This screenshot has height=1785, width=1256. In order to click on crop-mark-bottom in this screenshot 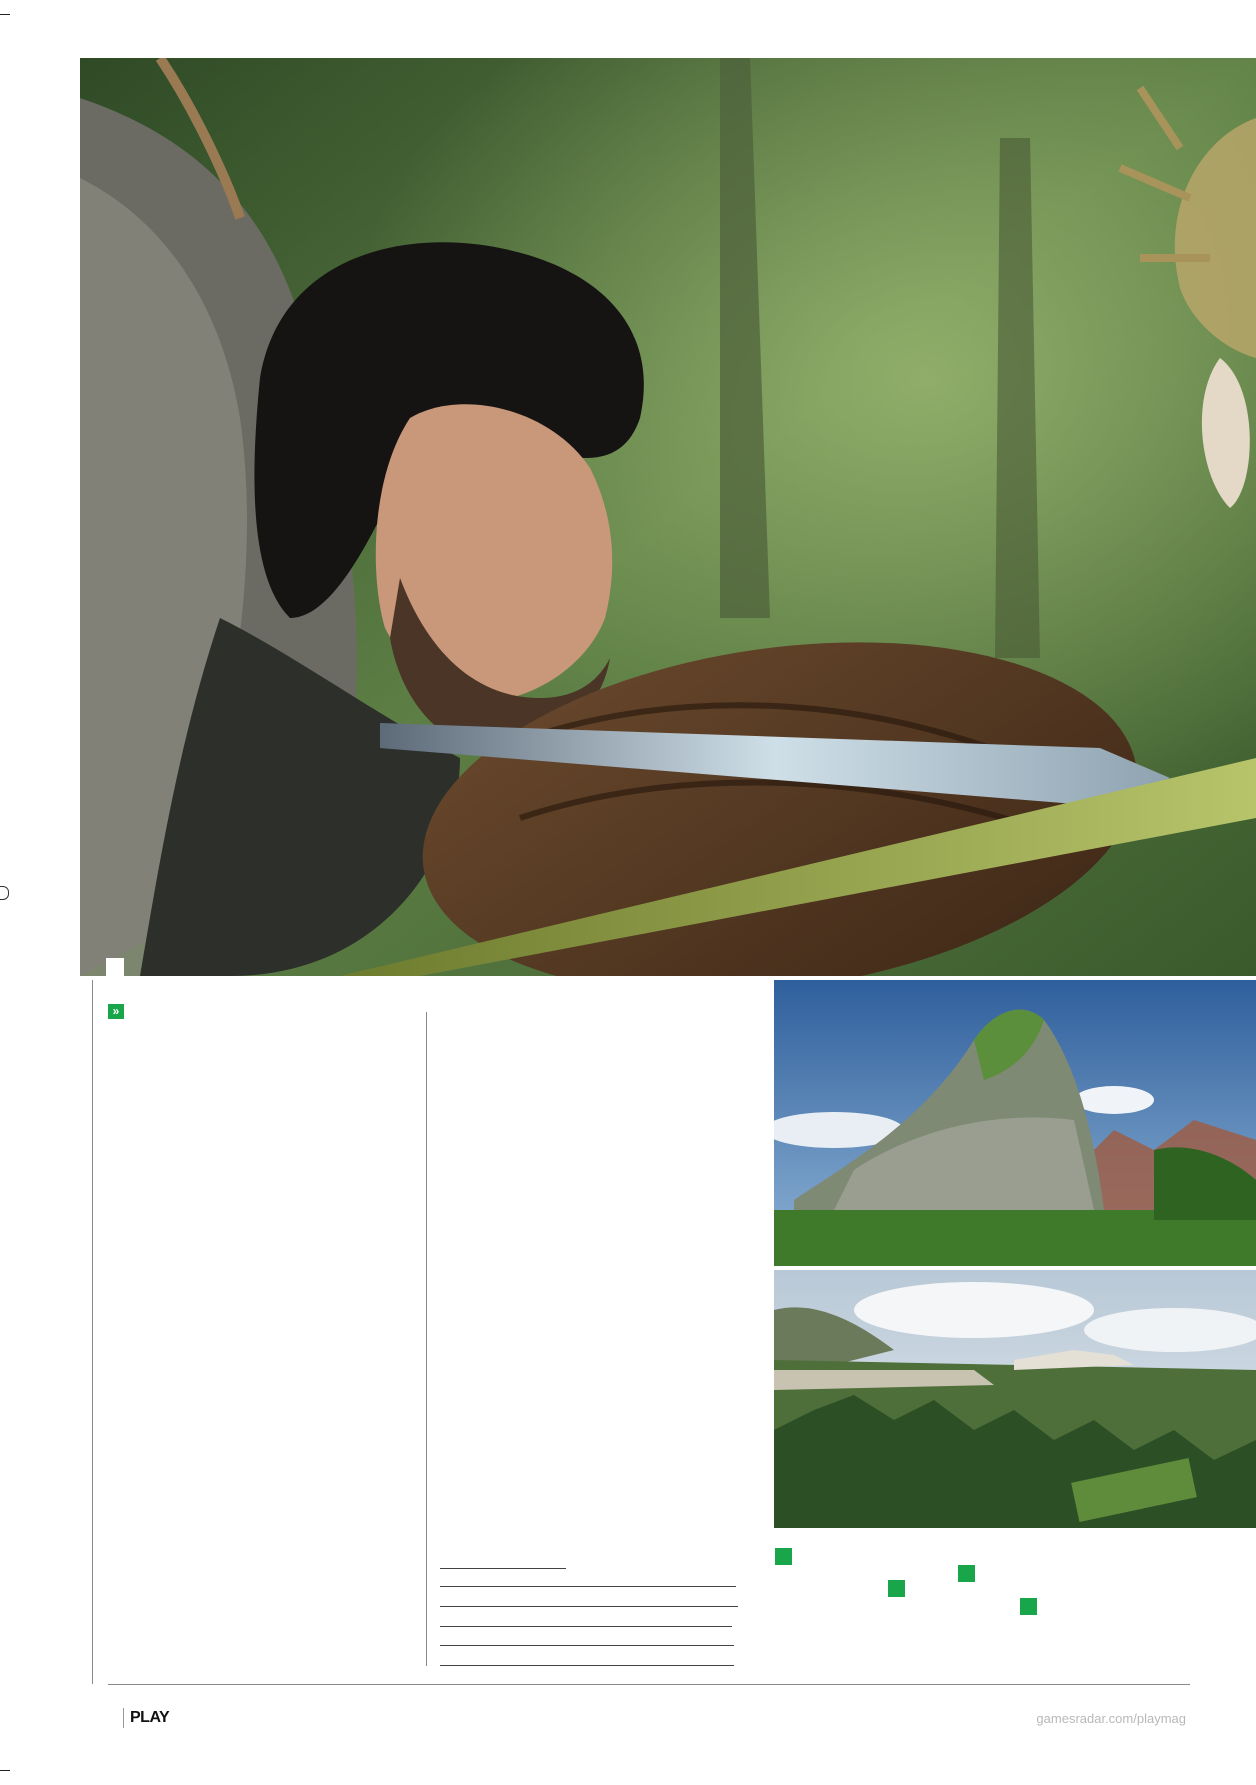, I will do `click(5, 1770)`.